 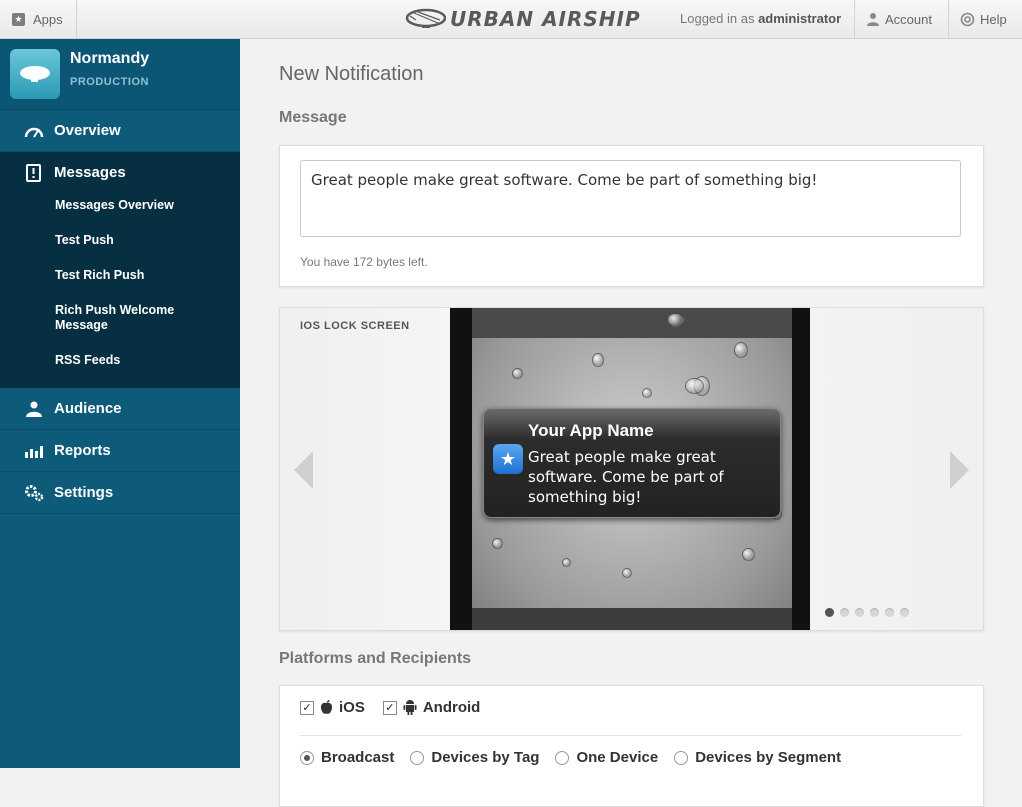 I want to click on previous-arrow, so click(x=304, y=472).